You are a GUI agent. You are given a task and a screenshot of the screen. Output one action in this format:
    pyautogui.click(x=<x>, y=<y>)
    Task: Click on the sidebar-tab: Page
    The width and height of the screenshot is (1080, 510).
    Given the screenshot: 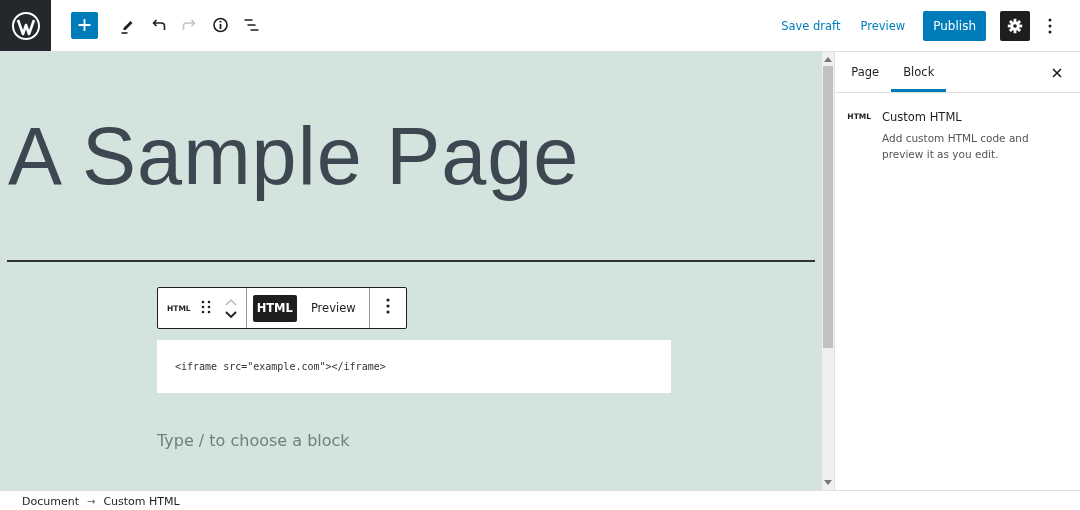 What is the action you would take?
    pyautogui.click(x=865, y=72)
    